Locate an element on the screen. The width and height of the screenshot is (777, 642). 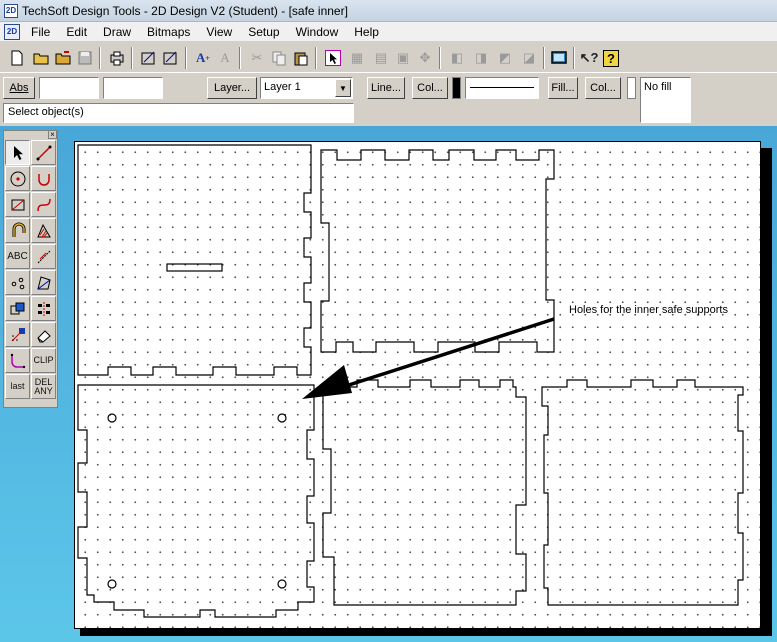
select-pointer-icon is located at coordinates (333, 58).